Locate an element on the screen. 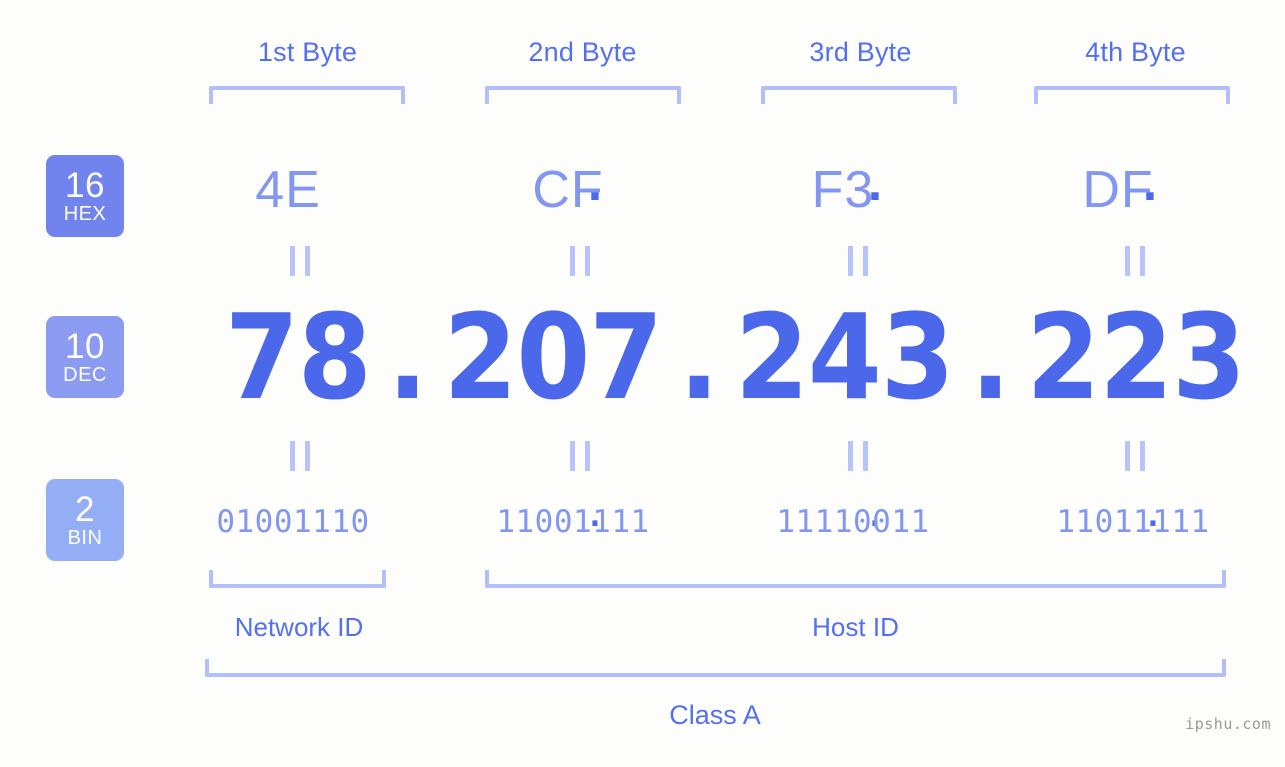 The width and height of the screenshot is (1285, 767). base-badge-hex-abbr: HEX is located at coordinates (85, 214).